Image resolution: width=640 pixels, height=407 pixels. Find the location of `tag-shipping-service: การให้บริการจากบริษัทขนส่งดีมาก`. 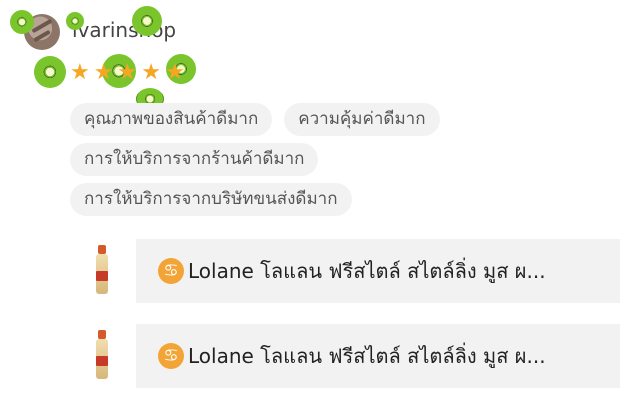

tag-shipping-service: การให้บริการจากบริษัทขนส่งดีมาก is located at coordinates (211, 199).